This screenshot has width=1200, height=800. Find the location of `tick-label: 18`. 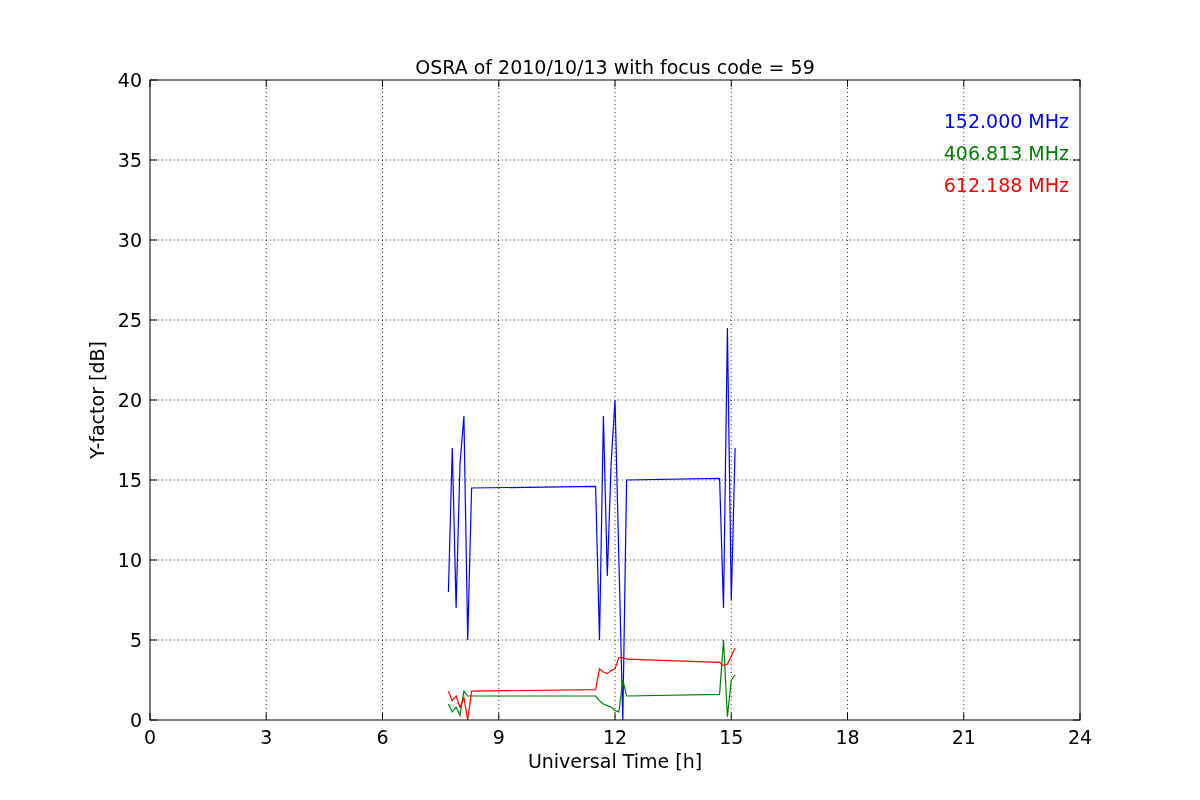

tick-label: 18 is located at coordinates (847, 737).